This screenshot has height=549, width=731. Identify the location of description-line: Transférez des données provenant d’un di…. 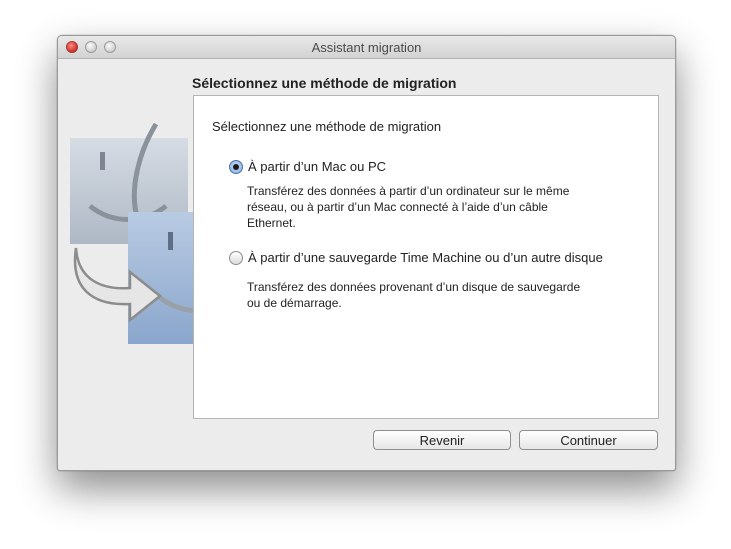
(414, 287).